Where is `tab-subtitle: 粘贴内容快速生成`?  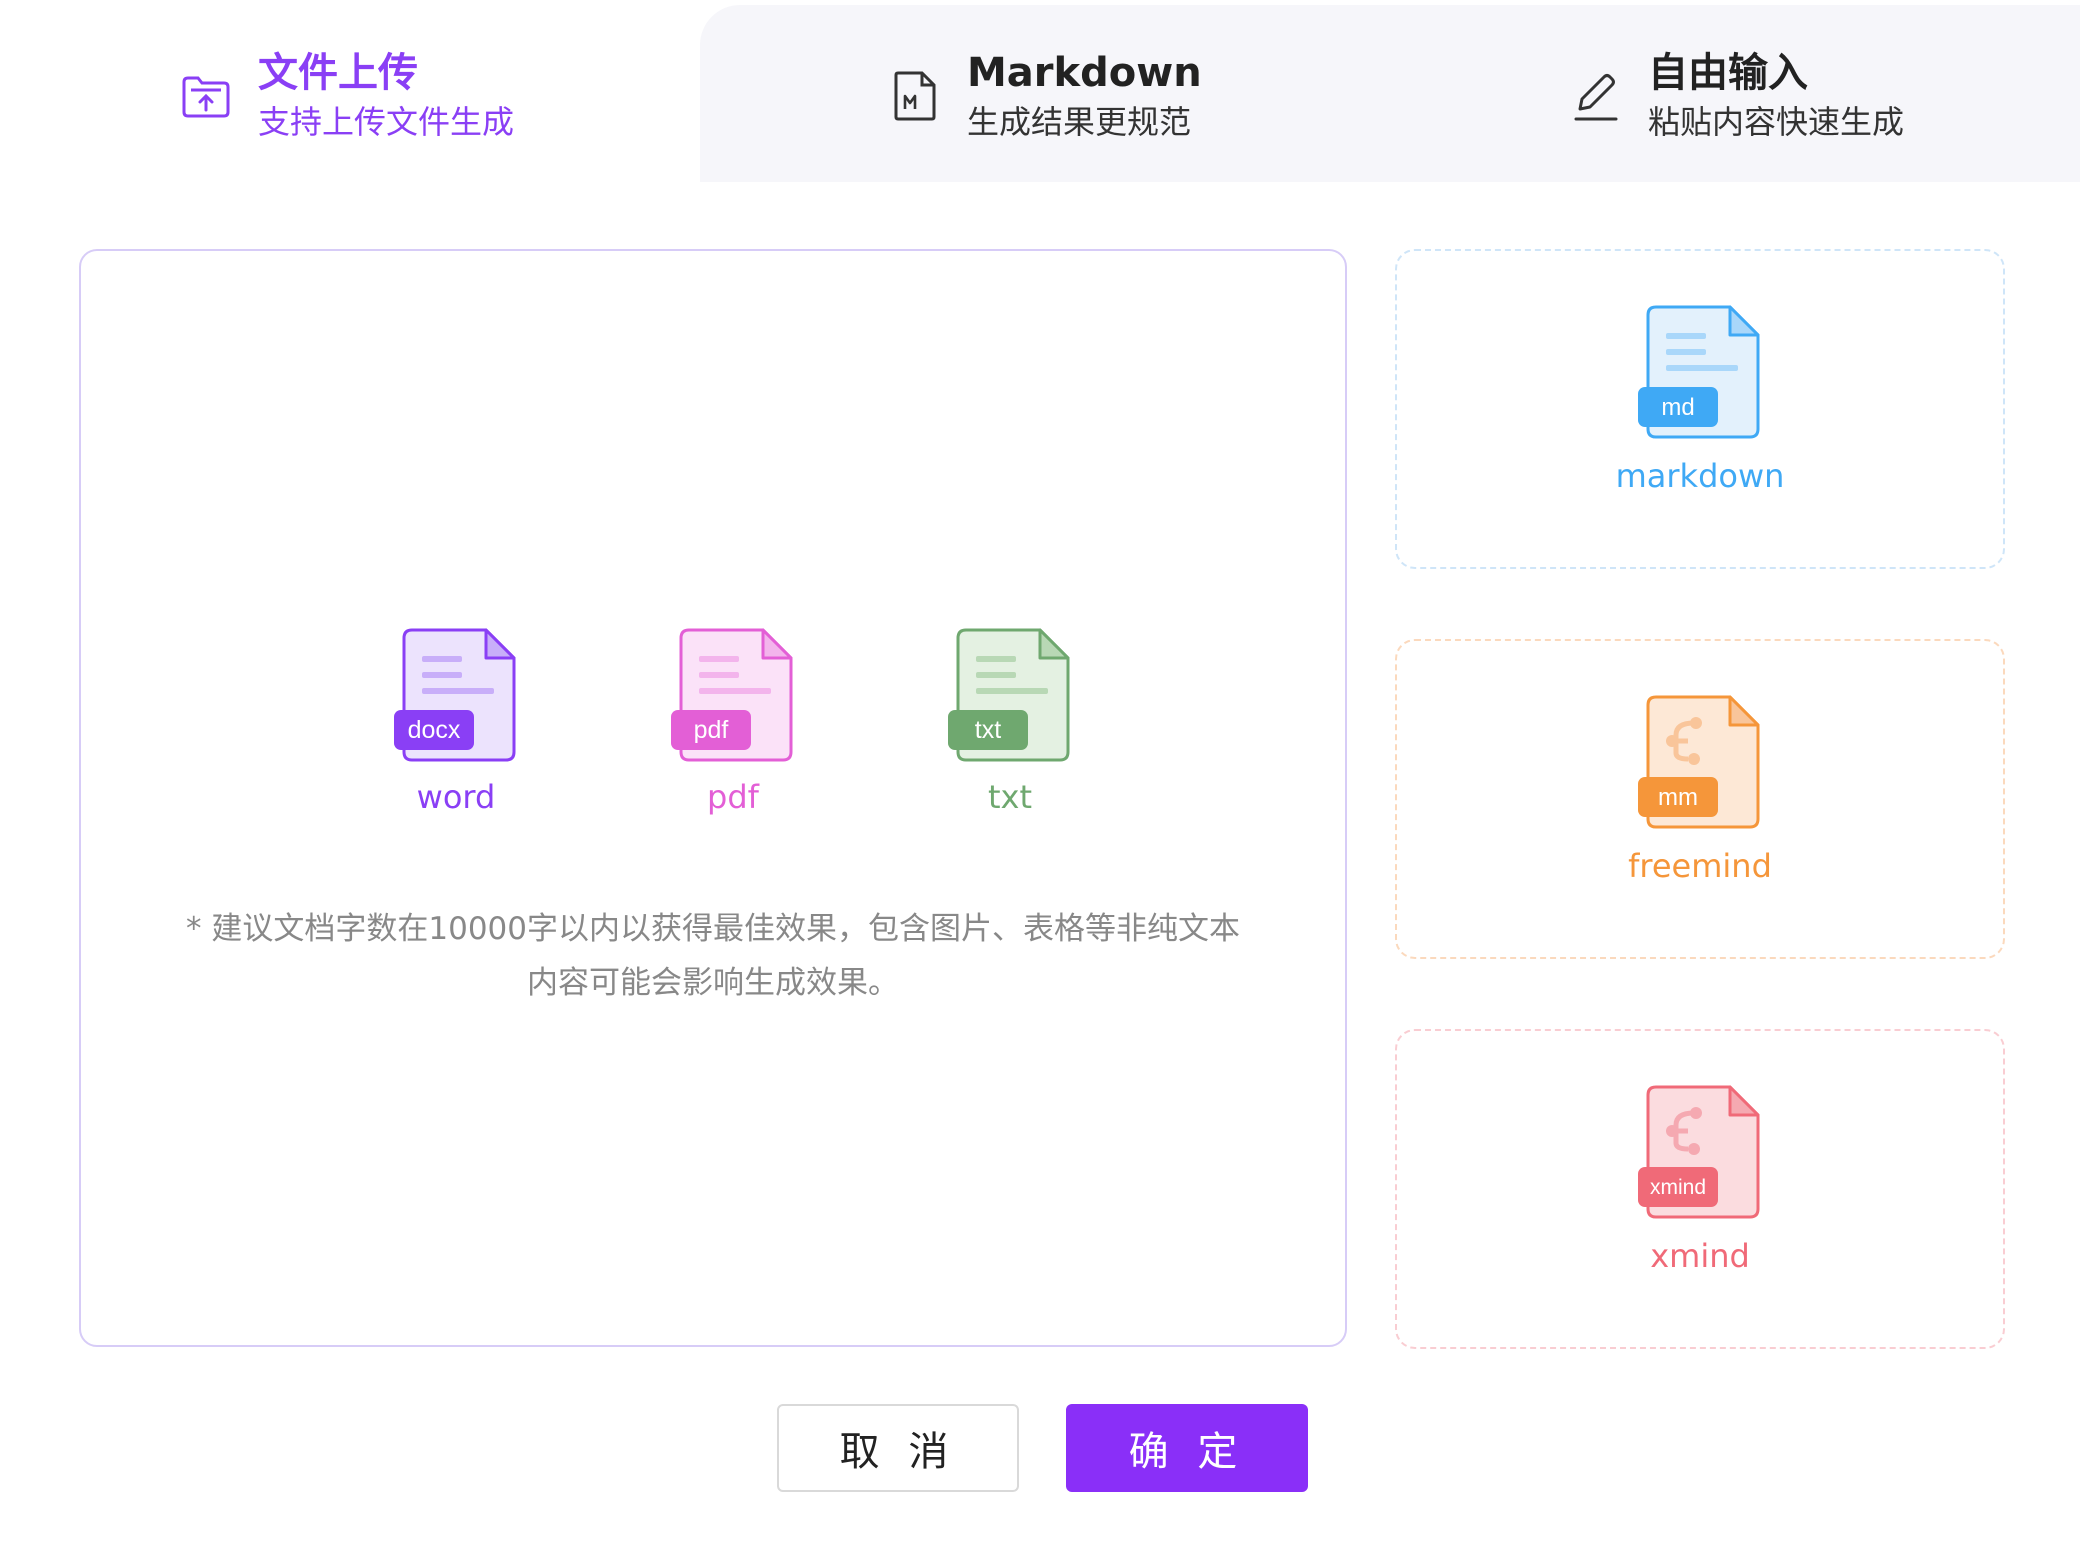 tab-subtitle: 粘贴内容快速生成 is located at coordinates (1776, 121).